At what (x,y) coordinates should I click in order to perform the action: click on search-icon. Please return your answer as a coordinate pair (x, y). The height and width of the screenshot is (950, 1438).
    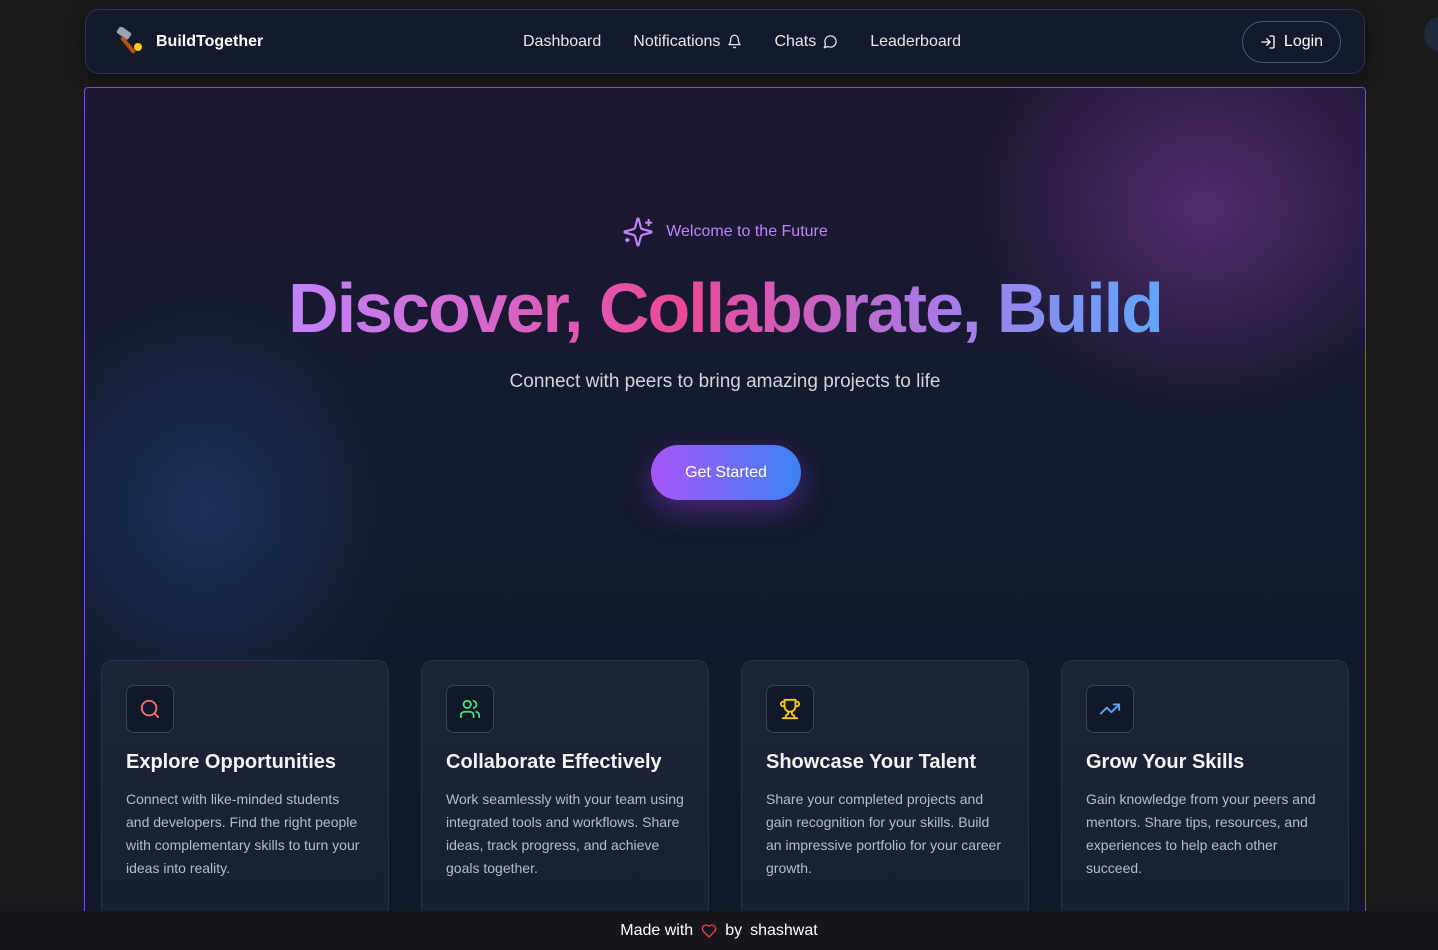
    Looking at the image, I should click on (150, 709).